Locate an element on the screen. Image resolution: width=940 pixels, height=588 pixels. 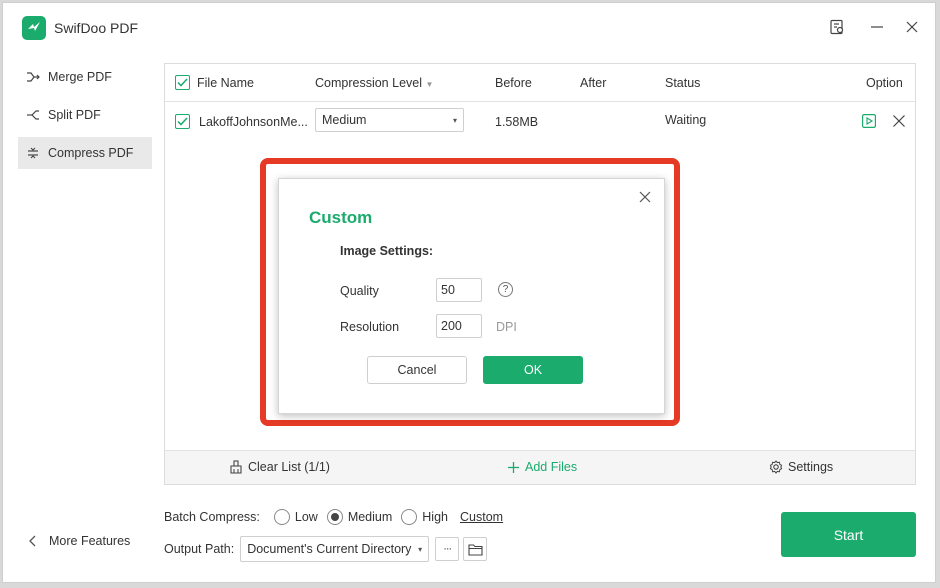
sidebar-item-compress-pdf: Compress PDF is located at coordinates (85, 153).